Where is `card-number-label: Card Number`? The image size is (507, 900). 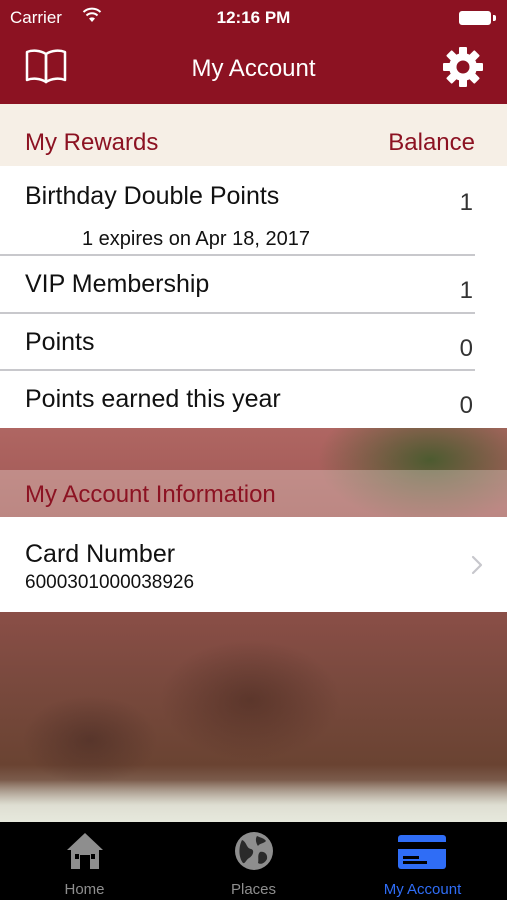
card-number-label: Card Number is located at coordinates (100, 554).